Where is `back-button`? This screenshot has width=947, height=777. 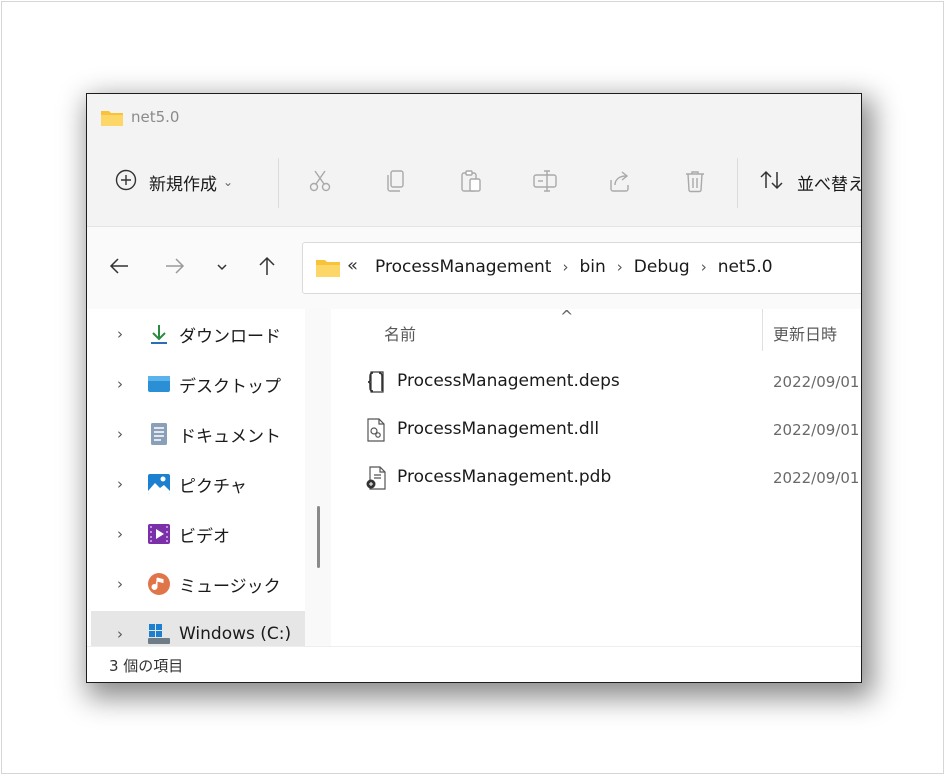 back-button is located at coordinates (119, 268).